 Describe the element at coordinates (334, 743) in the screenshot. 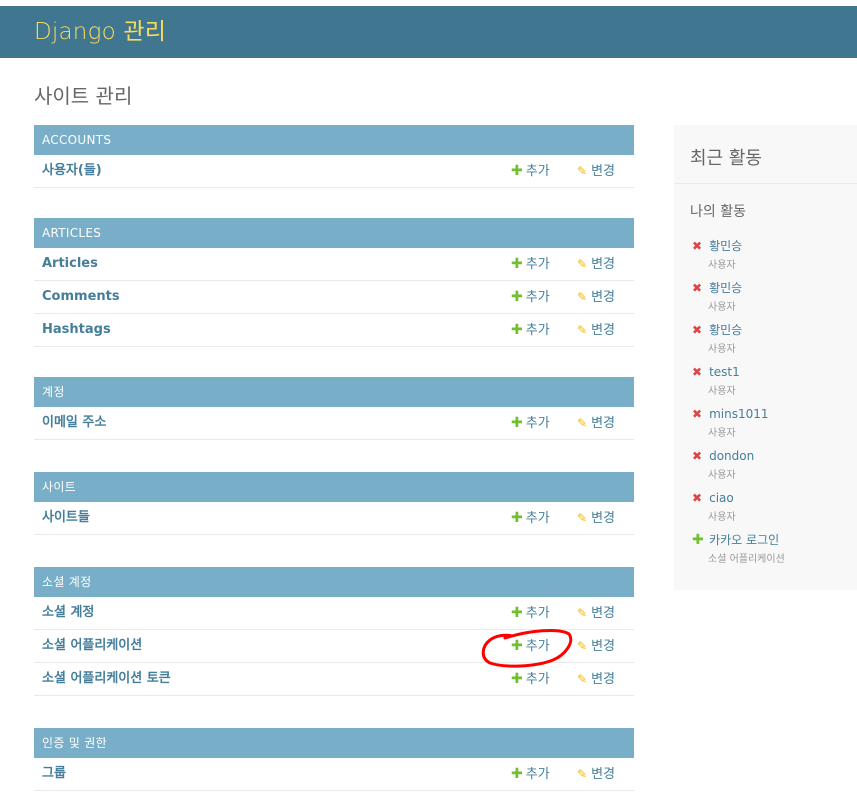

I see `module-caption: 인증 및 권한` at that location.